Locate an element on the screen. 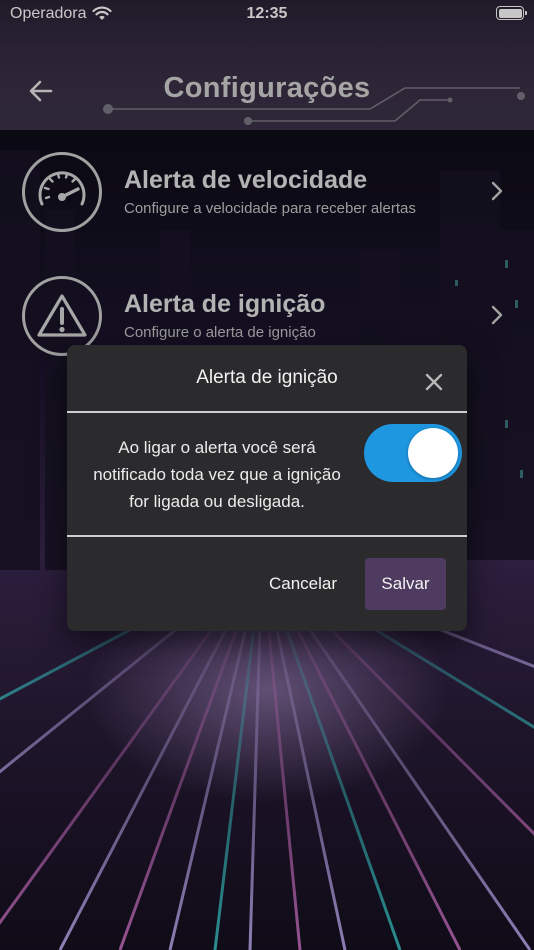 This screenshot has width=534, height=950. dialog-title: Alerta de ignição is located at coordinates (267, 377).